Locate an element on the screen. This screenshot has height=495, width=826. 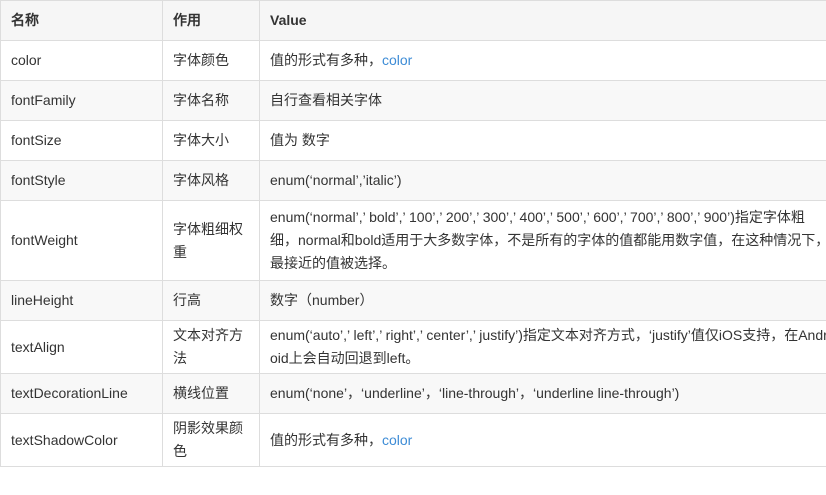
table-row: fontStyle 字体风格 enum(‘normal’,’italic’) is located at coordinates (413, 180).